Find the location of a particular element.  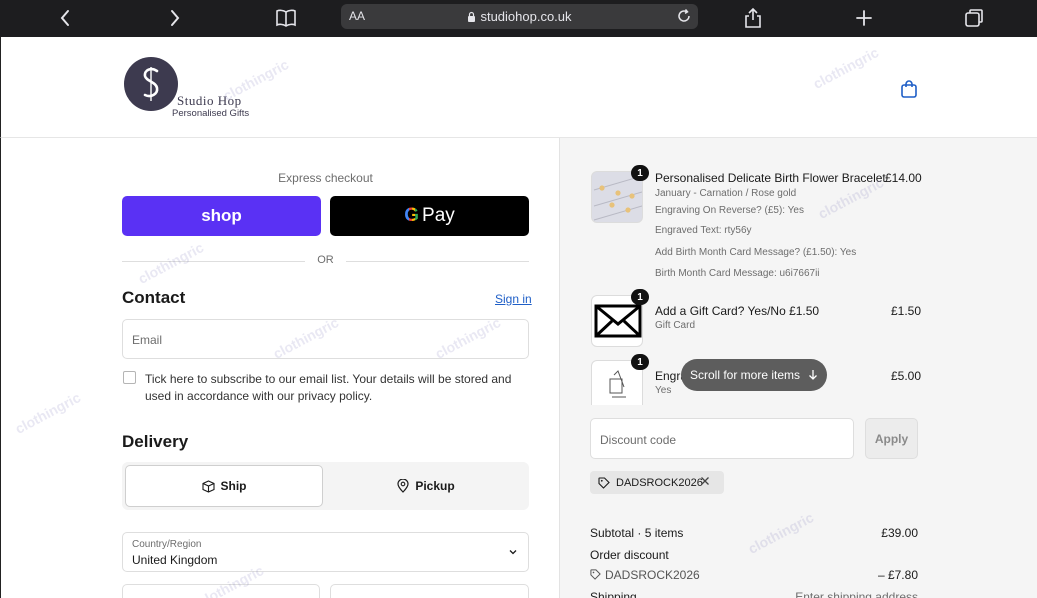

delivery-method-toggle: Ship Pickup is located at coordinates (325, 486).